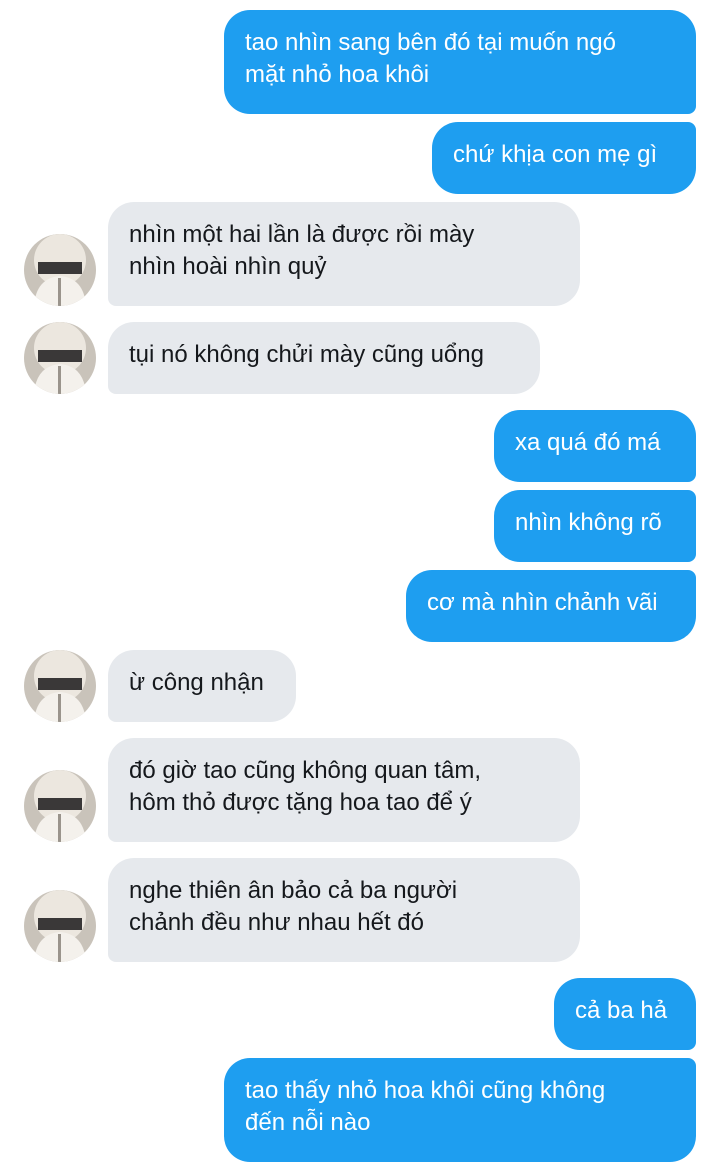 Image resolution: width=720 pixels, height=1168 pixels. What do you see at coordinates (595, 526) in the screenshot?
I see `outgoing-message: nhìn không rõ` at bounding box center [595, 526].